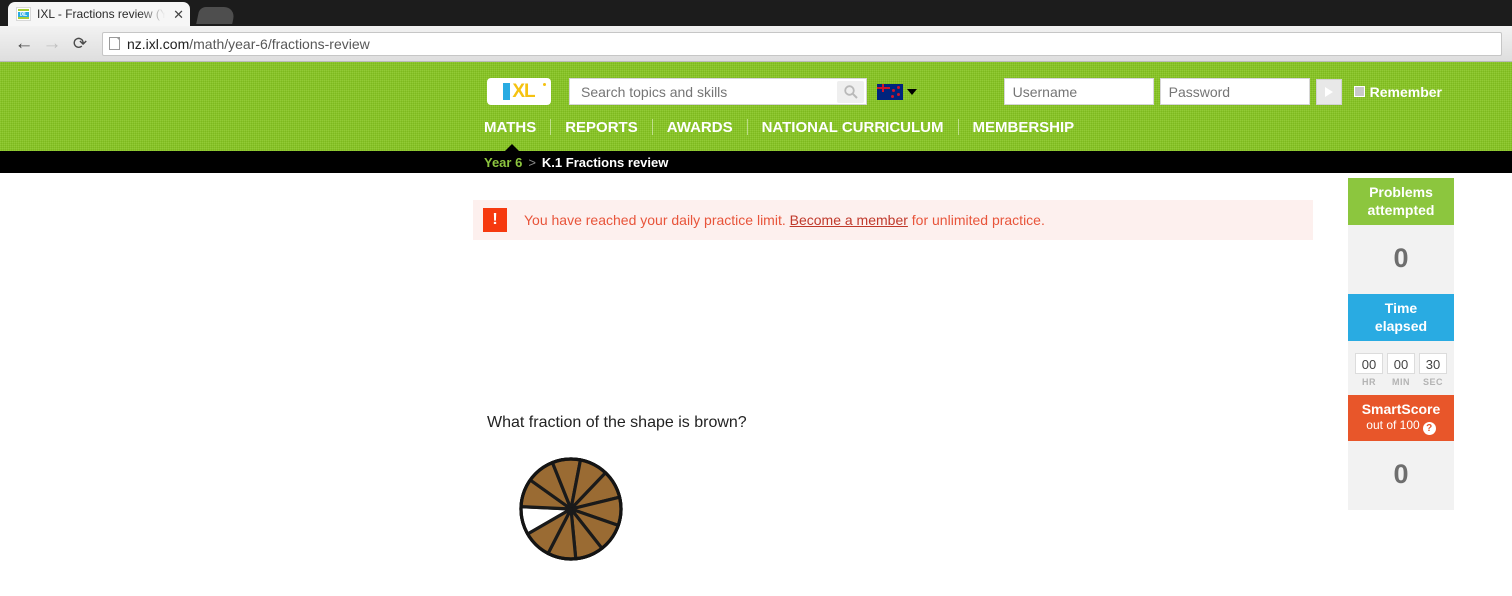  I want to click on page-document-icon, so click(114, 43).